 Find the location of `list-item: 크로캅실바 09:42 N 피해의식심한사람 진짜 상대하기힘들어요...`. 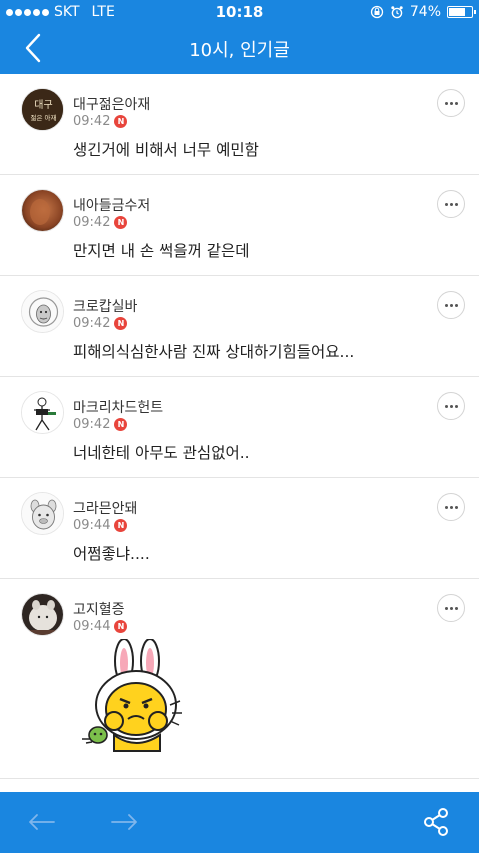

list-item: 크로캅실바 09:42 N 피해의식심한사람 진짜 상대하기힘들어요... is located at coordinates (239, 326).